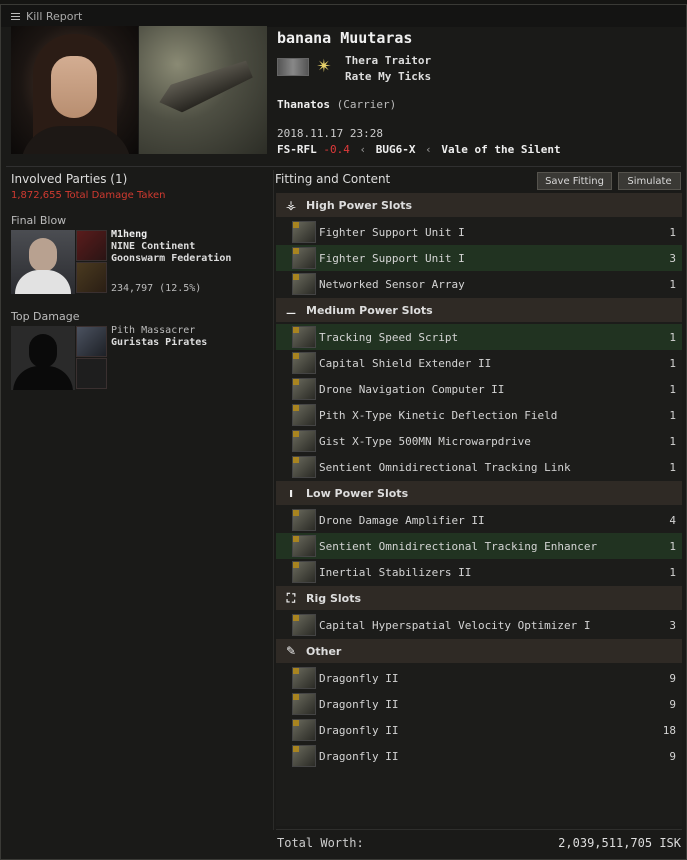 This screenshot has width=687, height=860. Describe the element at coordinates (479, 829) in the screenshot. I see `total-divider` at that location.